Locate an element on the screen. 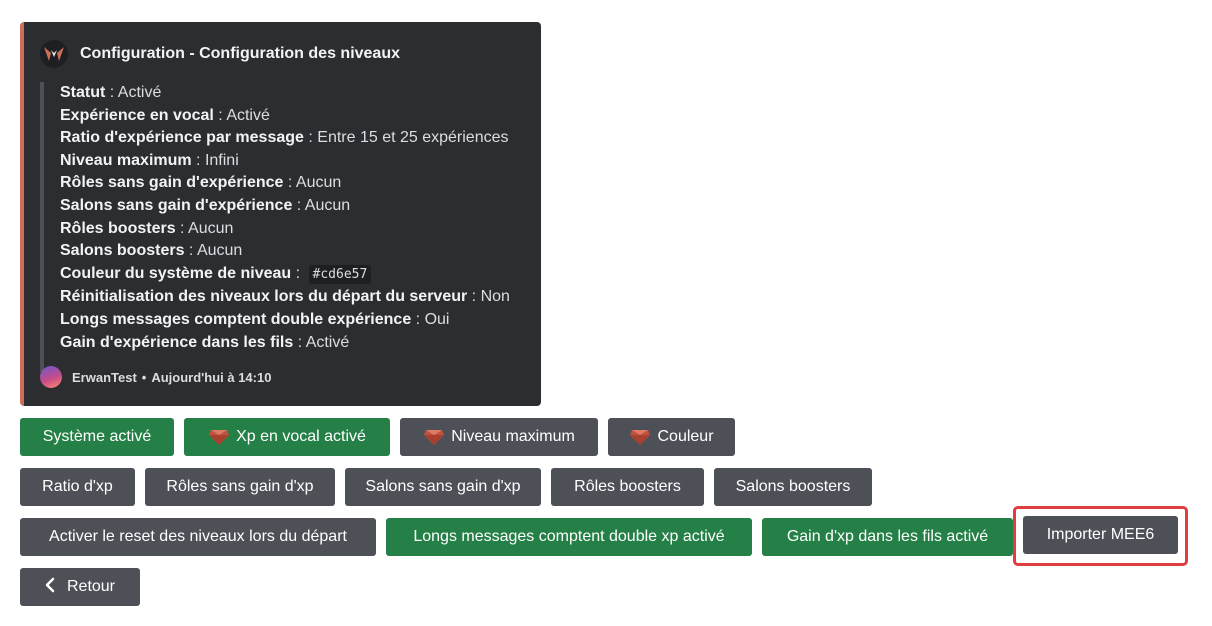 The width and height of the screenshot is (1212, 626). field-niveau-maximum: Niveau maximum : Infini is located at coordinates (149, 160).